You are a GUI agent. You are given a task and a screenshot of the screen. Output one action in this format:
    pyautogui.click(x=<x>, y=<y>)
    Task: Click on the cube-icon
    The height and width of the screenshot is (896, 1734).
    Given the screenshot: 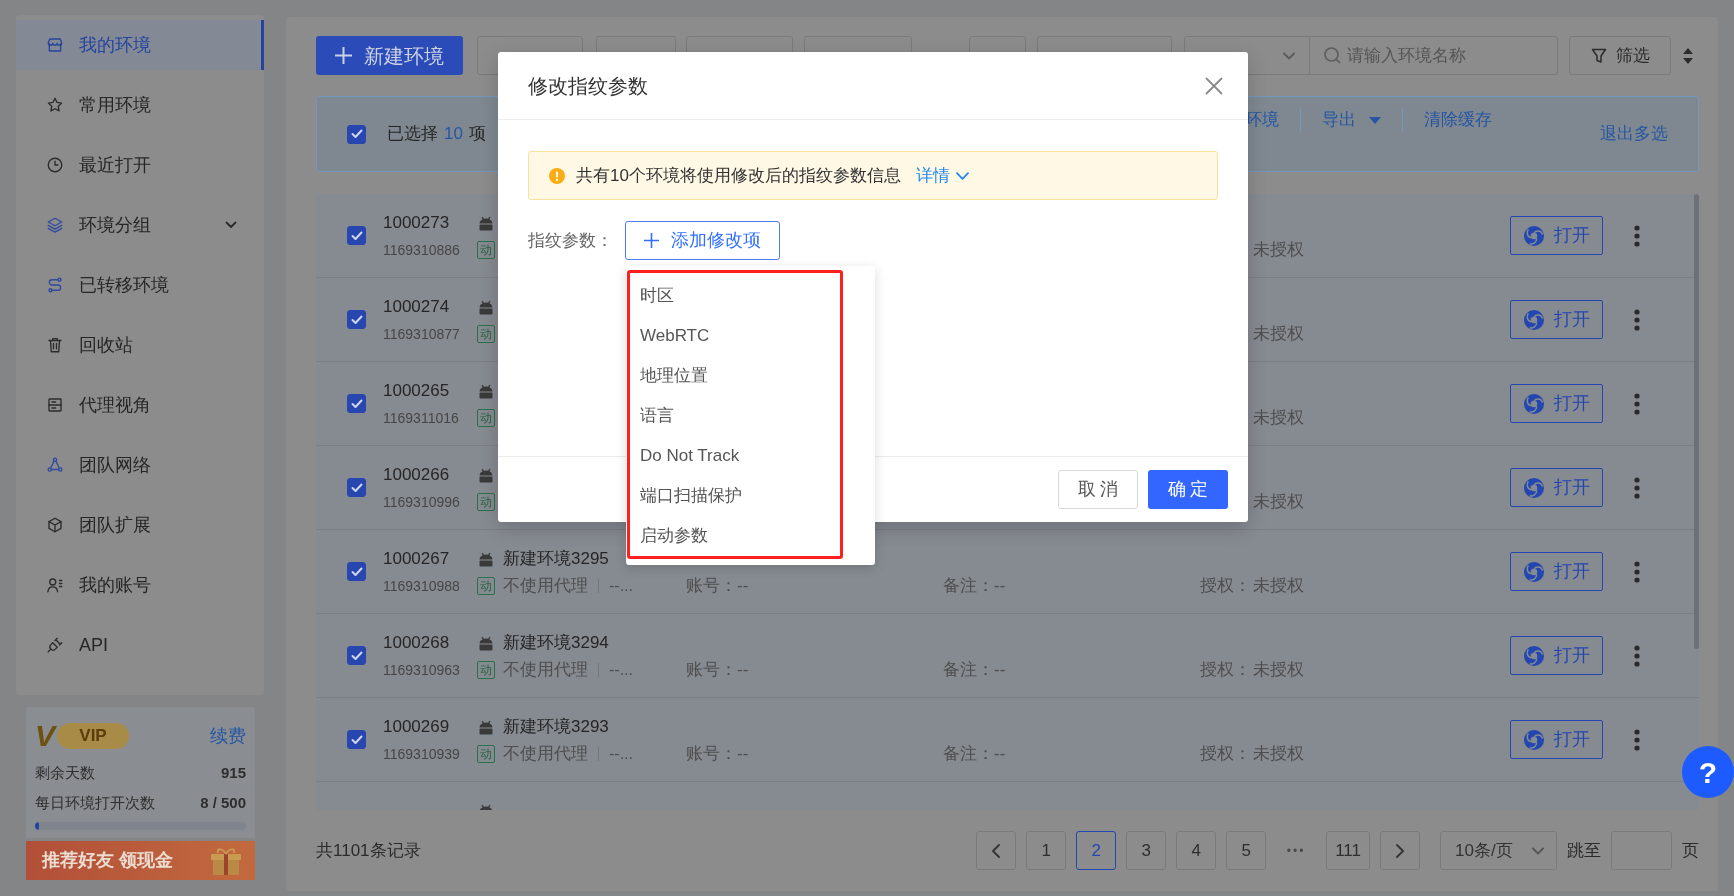 What is the action you would take?
    pyautogui.click(x=55, y=525)
    